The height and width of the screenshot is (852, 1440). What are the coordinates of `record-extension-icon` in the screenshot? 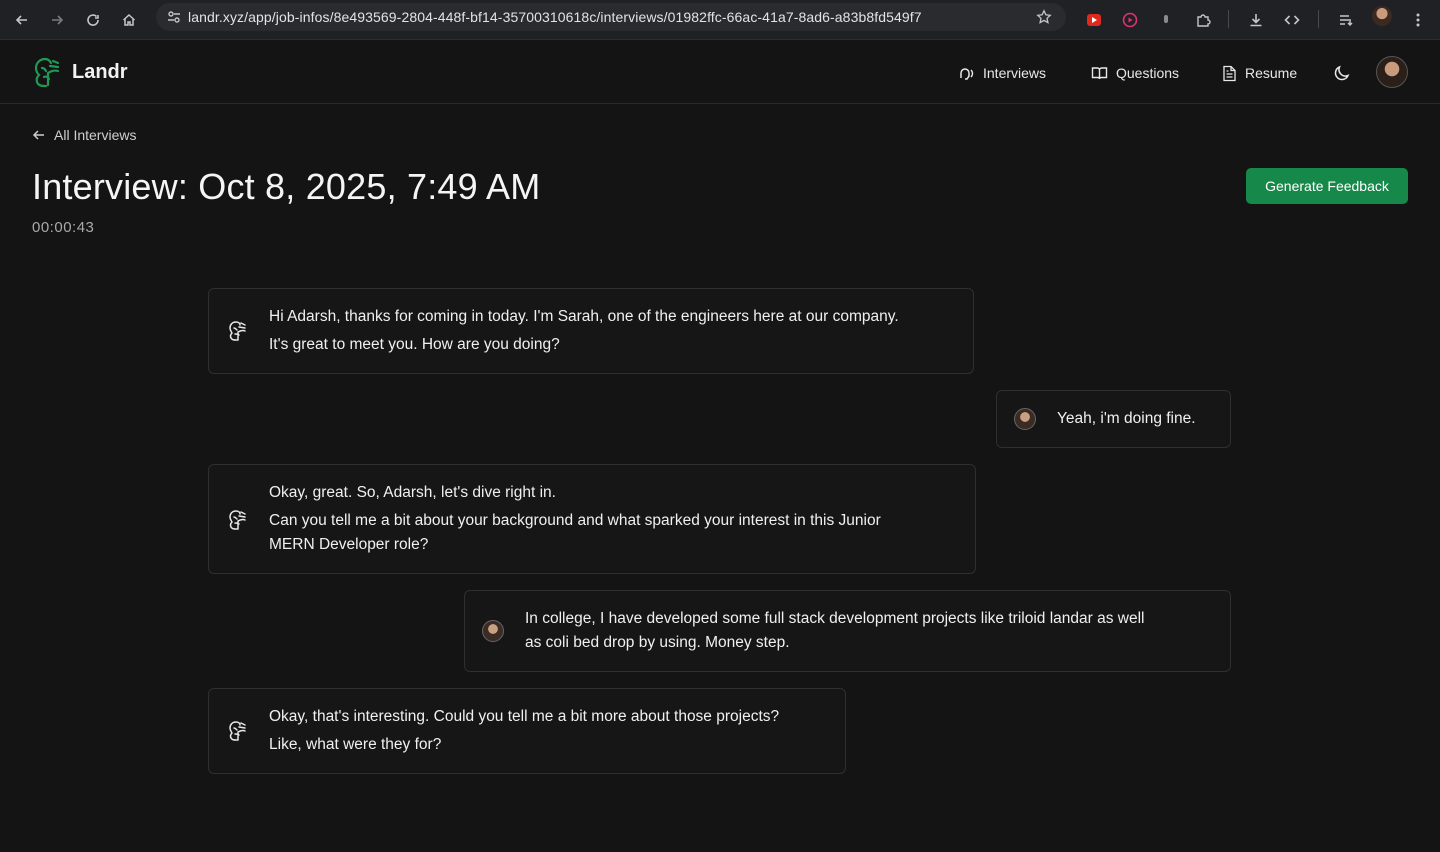 It's located at (1130, 20).